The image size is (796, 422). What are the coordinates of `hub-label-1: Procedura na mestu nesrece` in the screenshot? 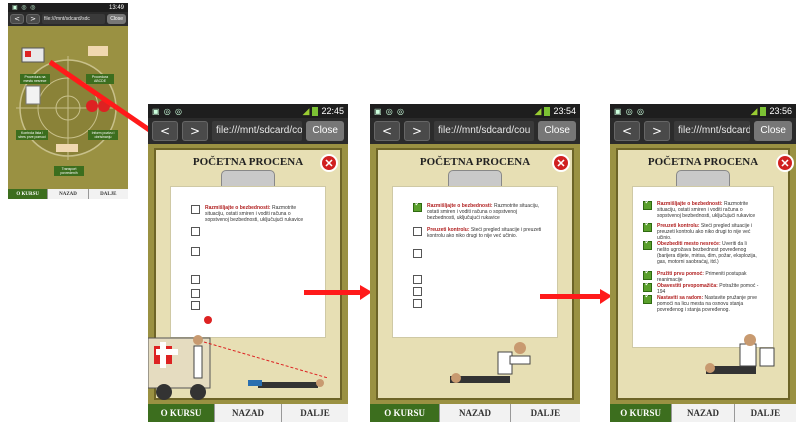 It's located at (35, 79).